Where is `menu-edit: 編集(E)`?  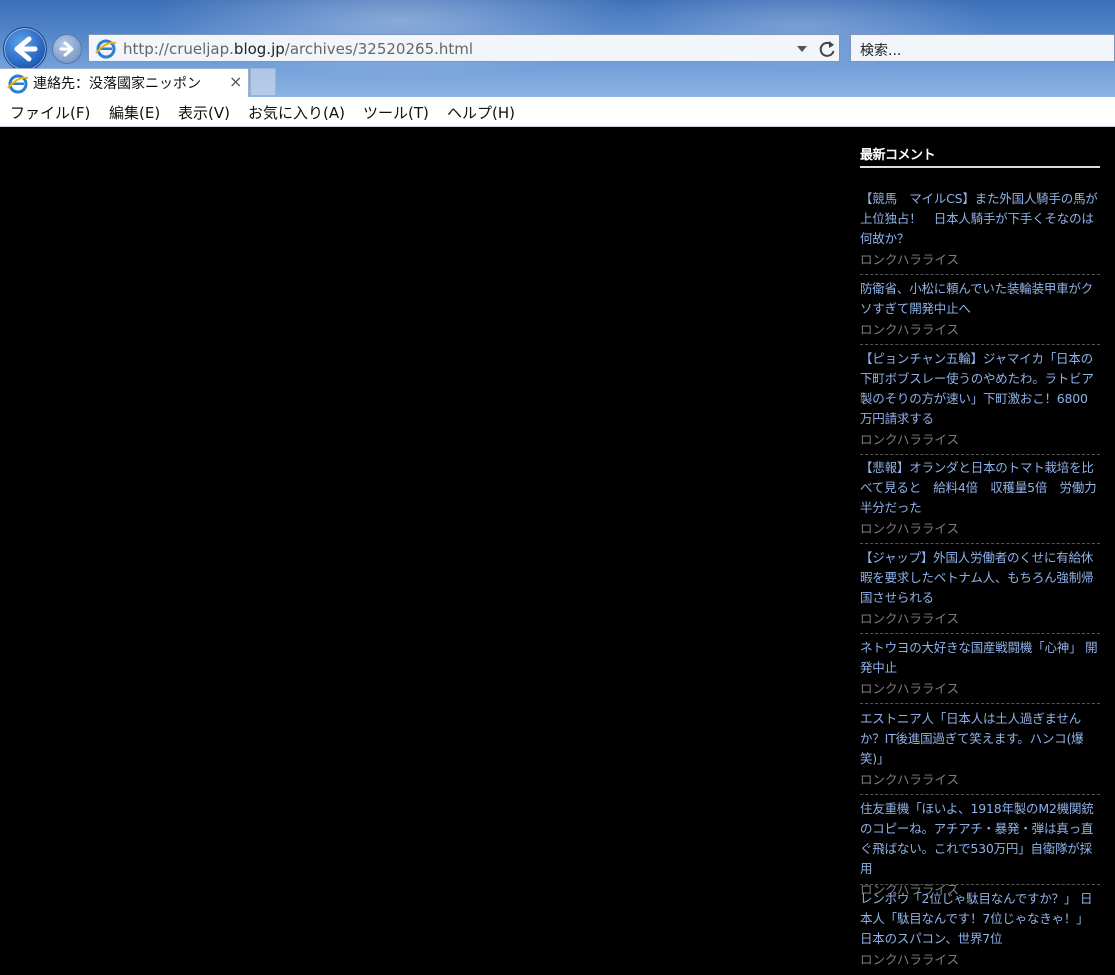 menu-edit: 編集(E) is located at coordinates (134, 112).